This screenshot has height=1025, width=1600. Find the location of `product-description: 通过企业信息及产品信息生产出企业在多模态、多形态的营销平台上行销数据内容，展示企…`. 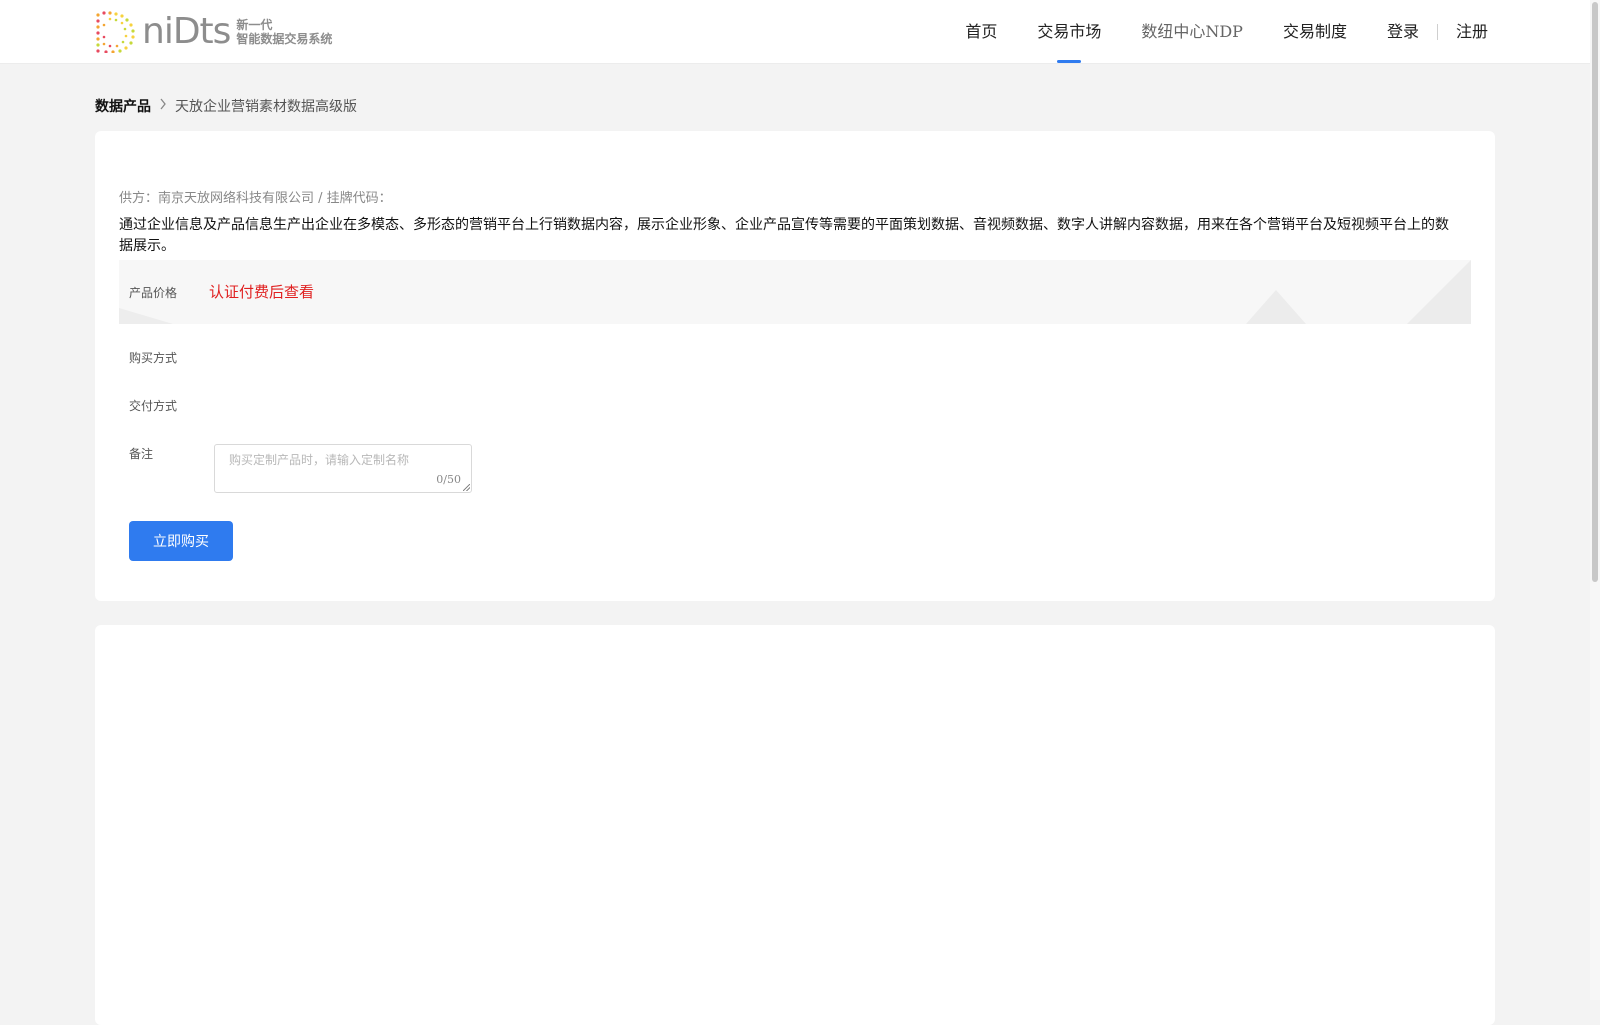

product-description: 通过企业信息及产品信息生产出企业在多模态、多形态的营销平台上行销数据内容，展示企… is located at coordinates (784, 235).